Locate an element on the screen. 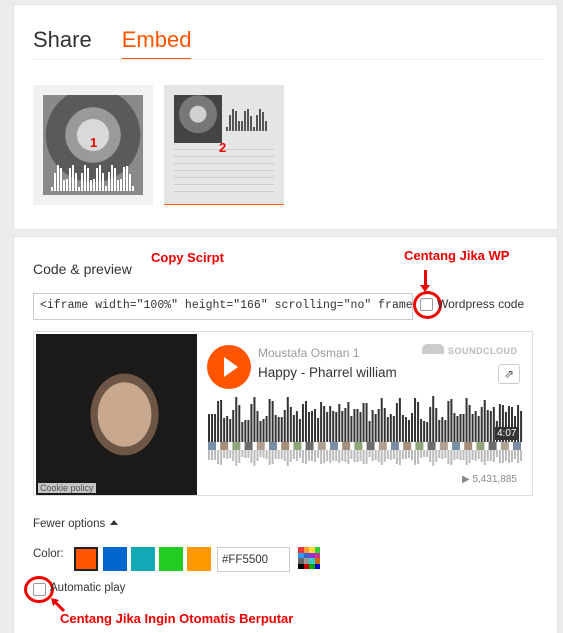  fewer-options-toggle: Fewer options is located at coordinates (76, 524).